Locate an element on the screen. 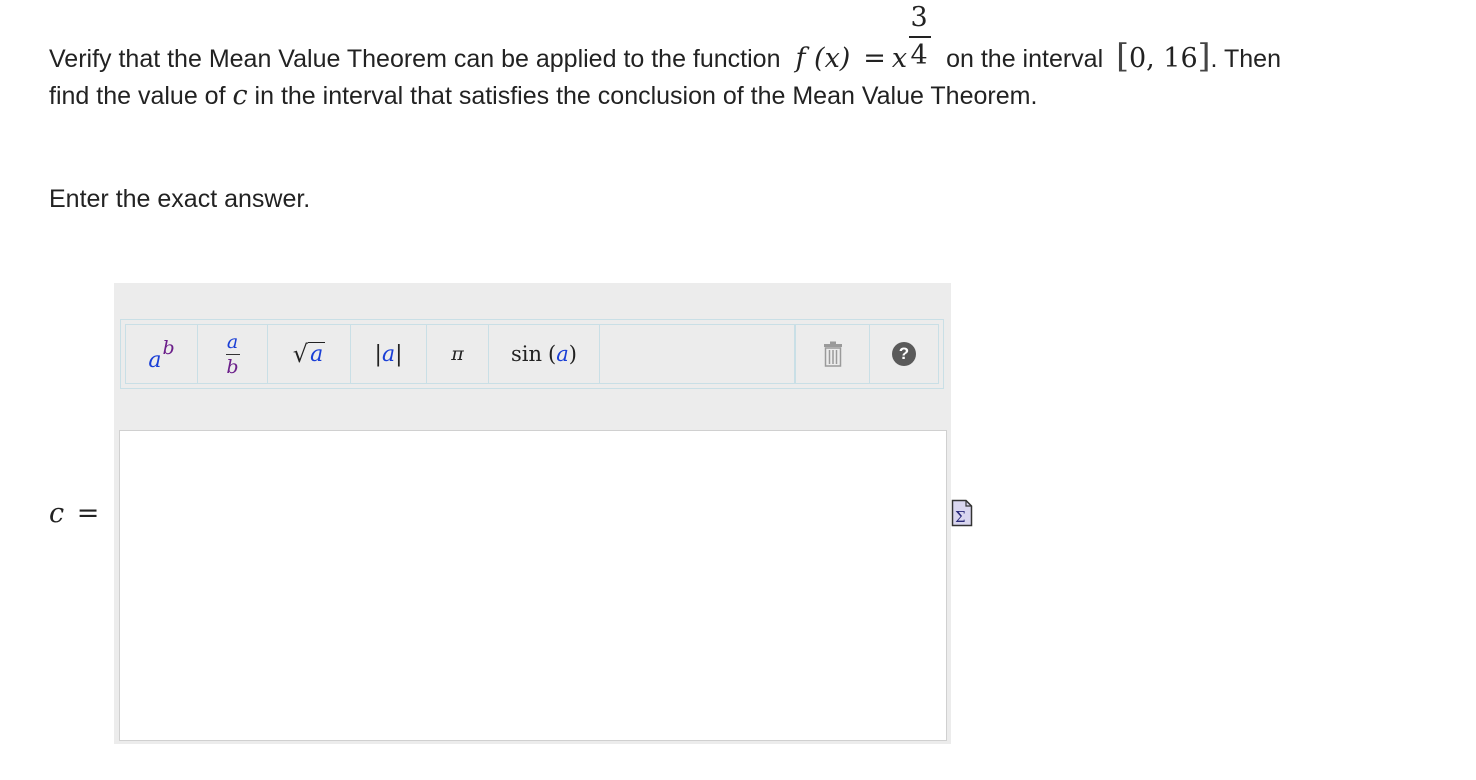  absolute-value-icon: | a | is located at coordinates (388, 354).